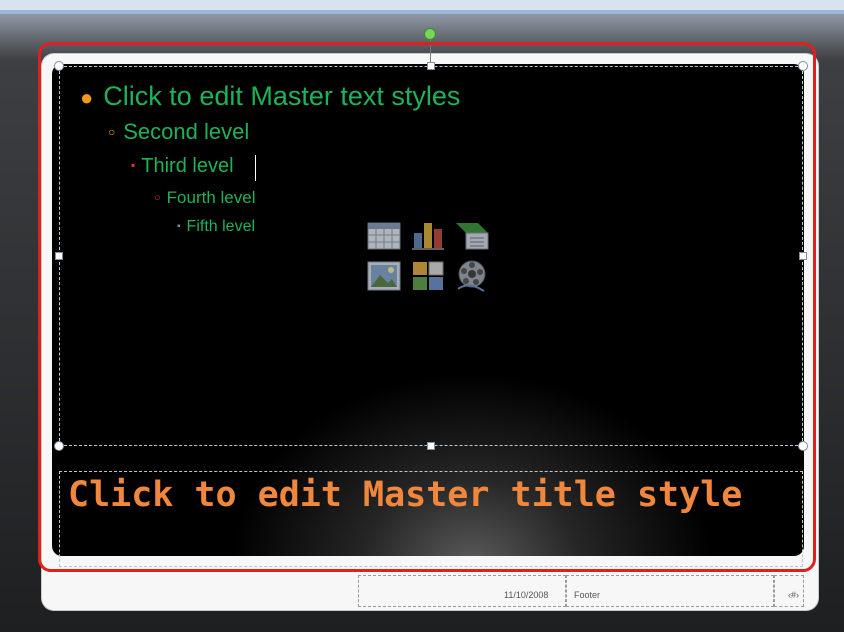  Describe the element at coordinates (384, 276) in the screenshot. I see `insert-picture-icon` at that location.